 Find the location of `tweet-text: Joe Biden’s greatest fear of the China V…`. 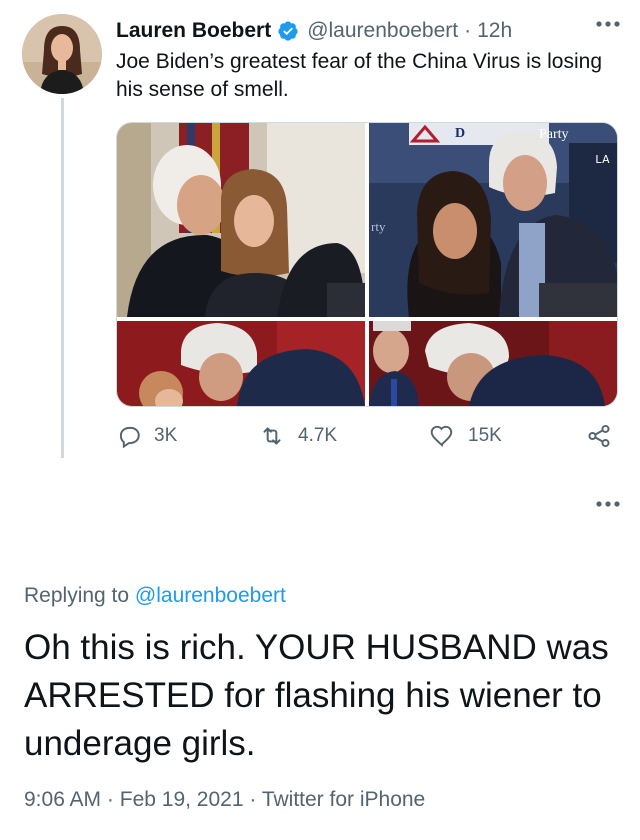

tweet-text: Joe Biden’s greatest fear of the China V… is located at coordinates (359, 75).